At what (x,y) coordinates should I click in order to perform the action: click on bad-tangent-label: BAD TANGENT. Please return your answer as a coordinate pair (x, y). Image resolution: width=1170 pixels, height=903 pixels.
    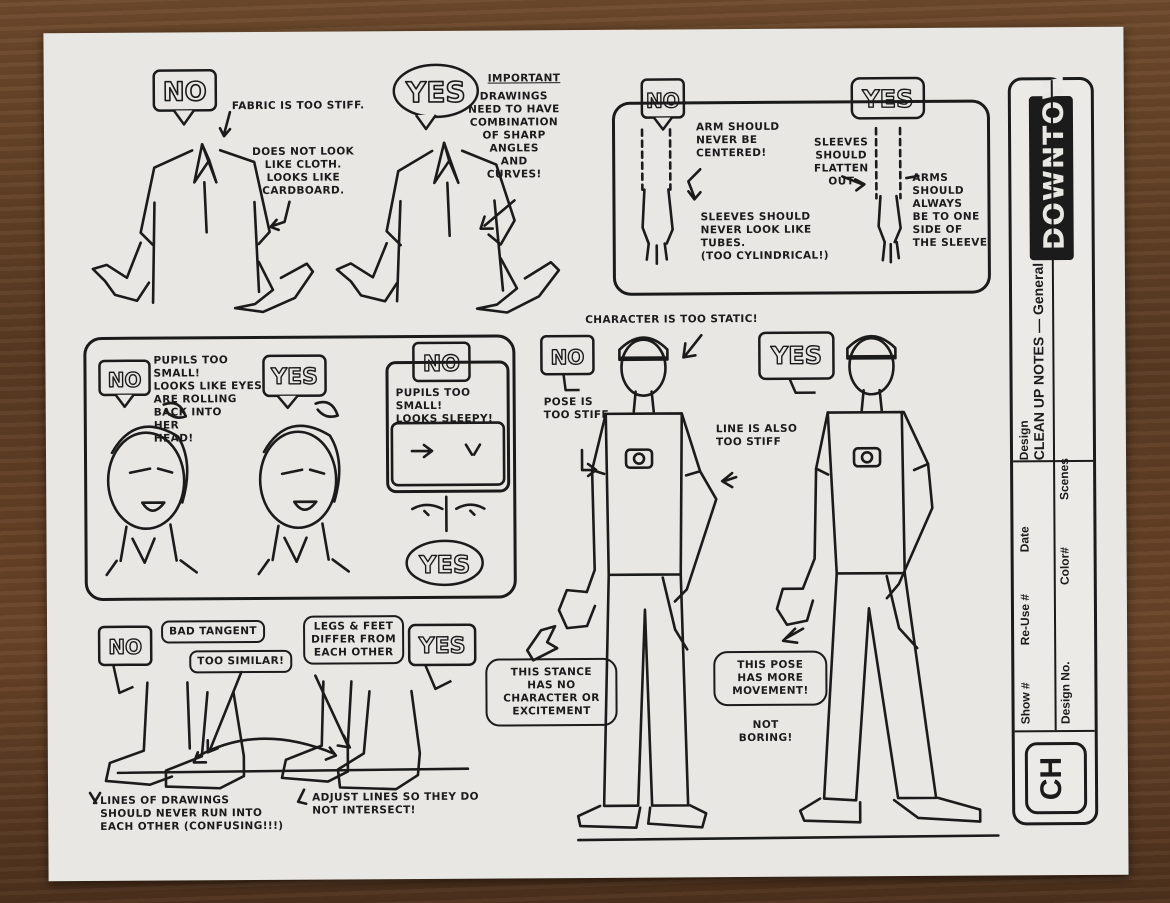
    Looking at the image, I should click on (213, 631).